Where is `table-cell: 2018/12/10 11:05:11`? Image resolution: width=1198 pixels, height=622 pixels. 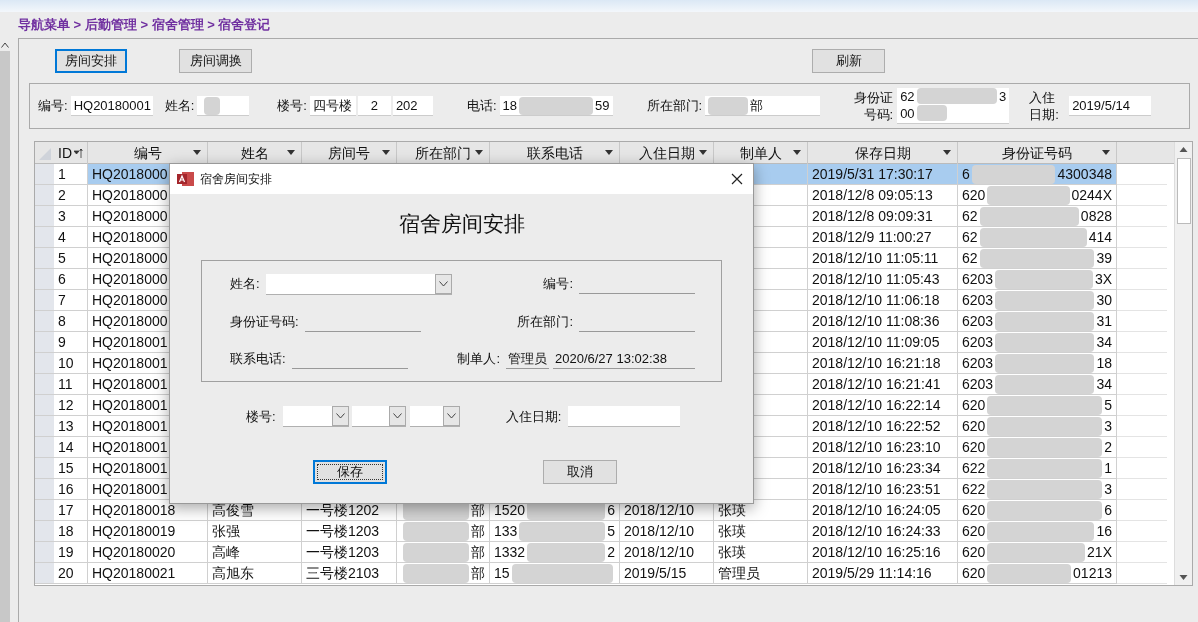
table-cell: 2018/12/10 11:05:11 is located at coordinates (883, 258).